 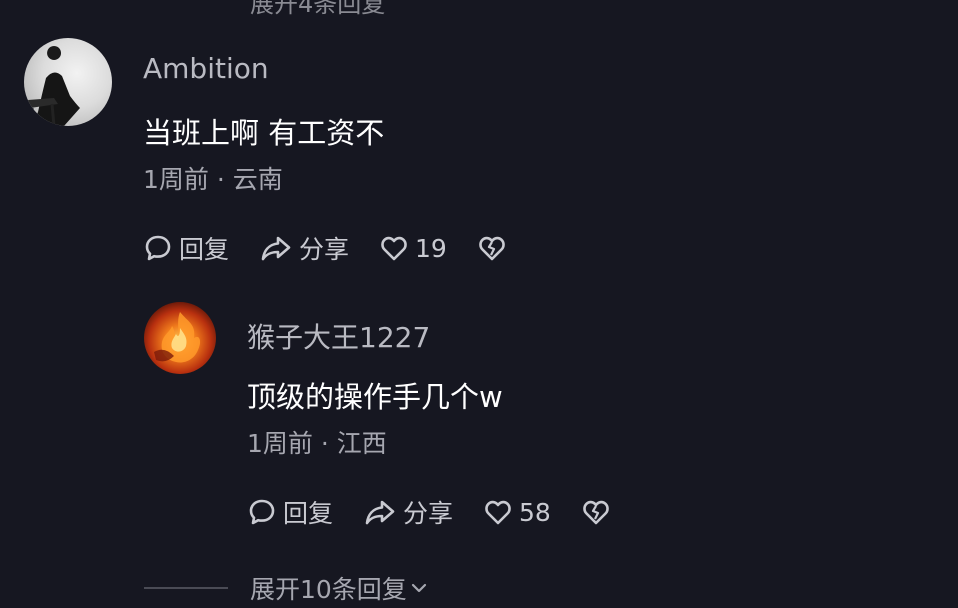 I want to click on comment-actions: 回复 分享 58, so click(x=432, y=512).